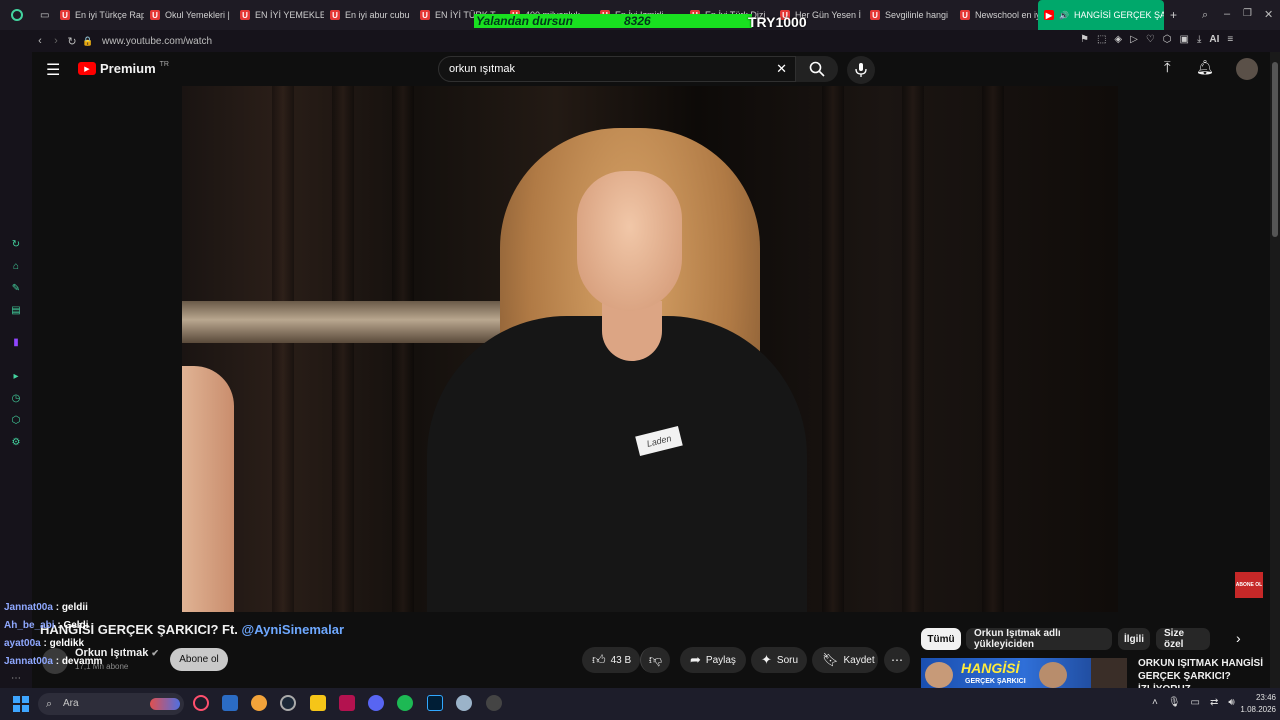  What do you see at coordinates (1183, 639) in the screenshot?
I see `chip-for-you: Size özel` at bounding box center [1183, 639].